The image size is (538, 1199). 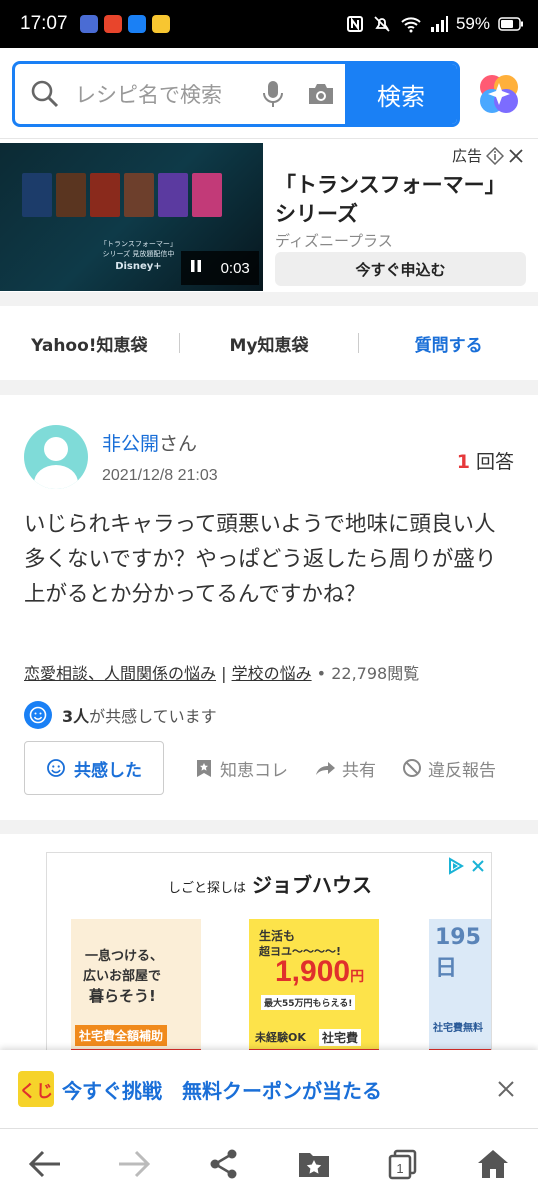 What do you see at coordinates (76, 716) in the screenshot?
I see `empathy-count: 3人` at bounding box center [76, 716].